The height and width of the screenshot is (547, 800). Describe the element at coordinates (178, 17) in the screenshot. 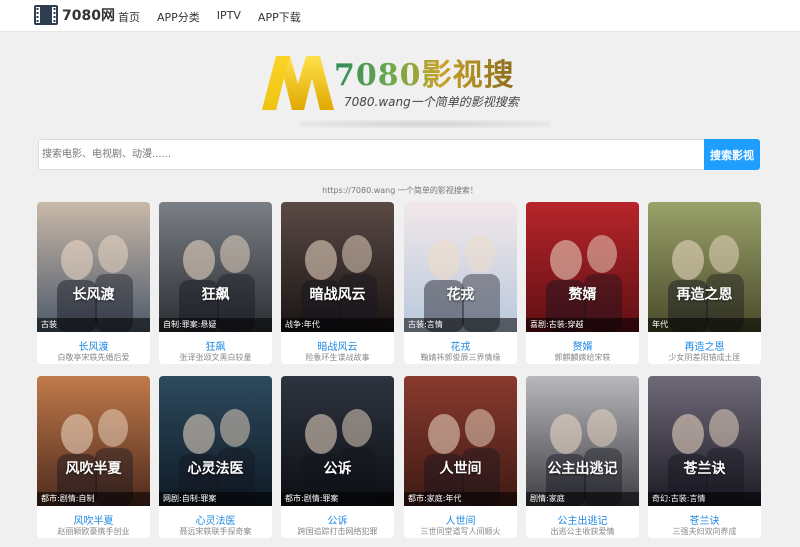

I see `nav-app-category: APP分类` at that location.